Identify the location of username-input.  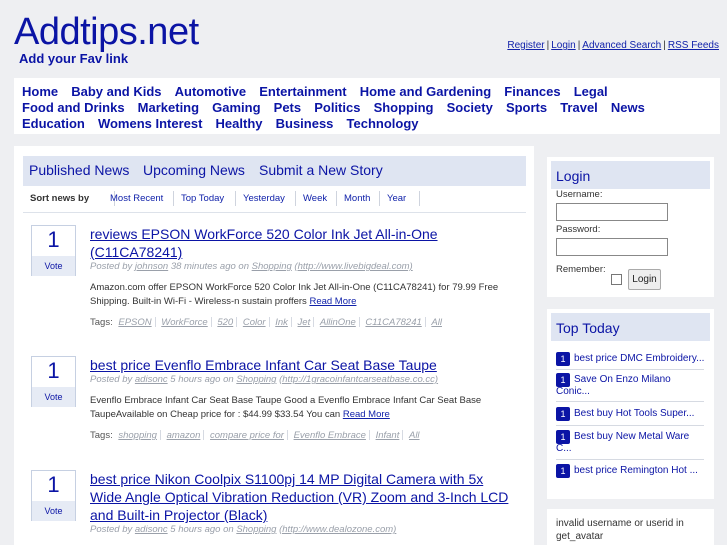
(612, 212).